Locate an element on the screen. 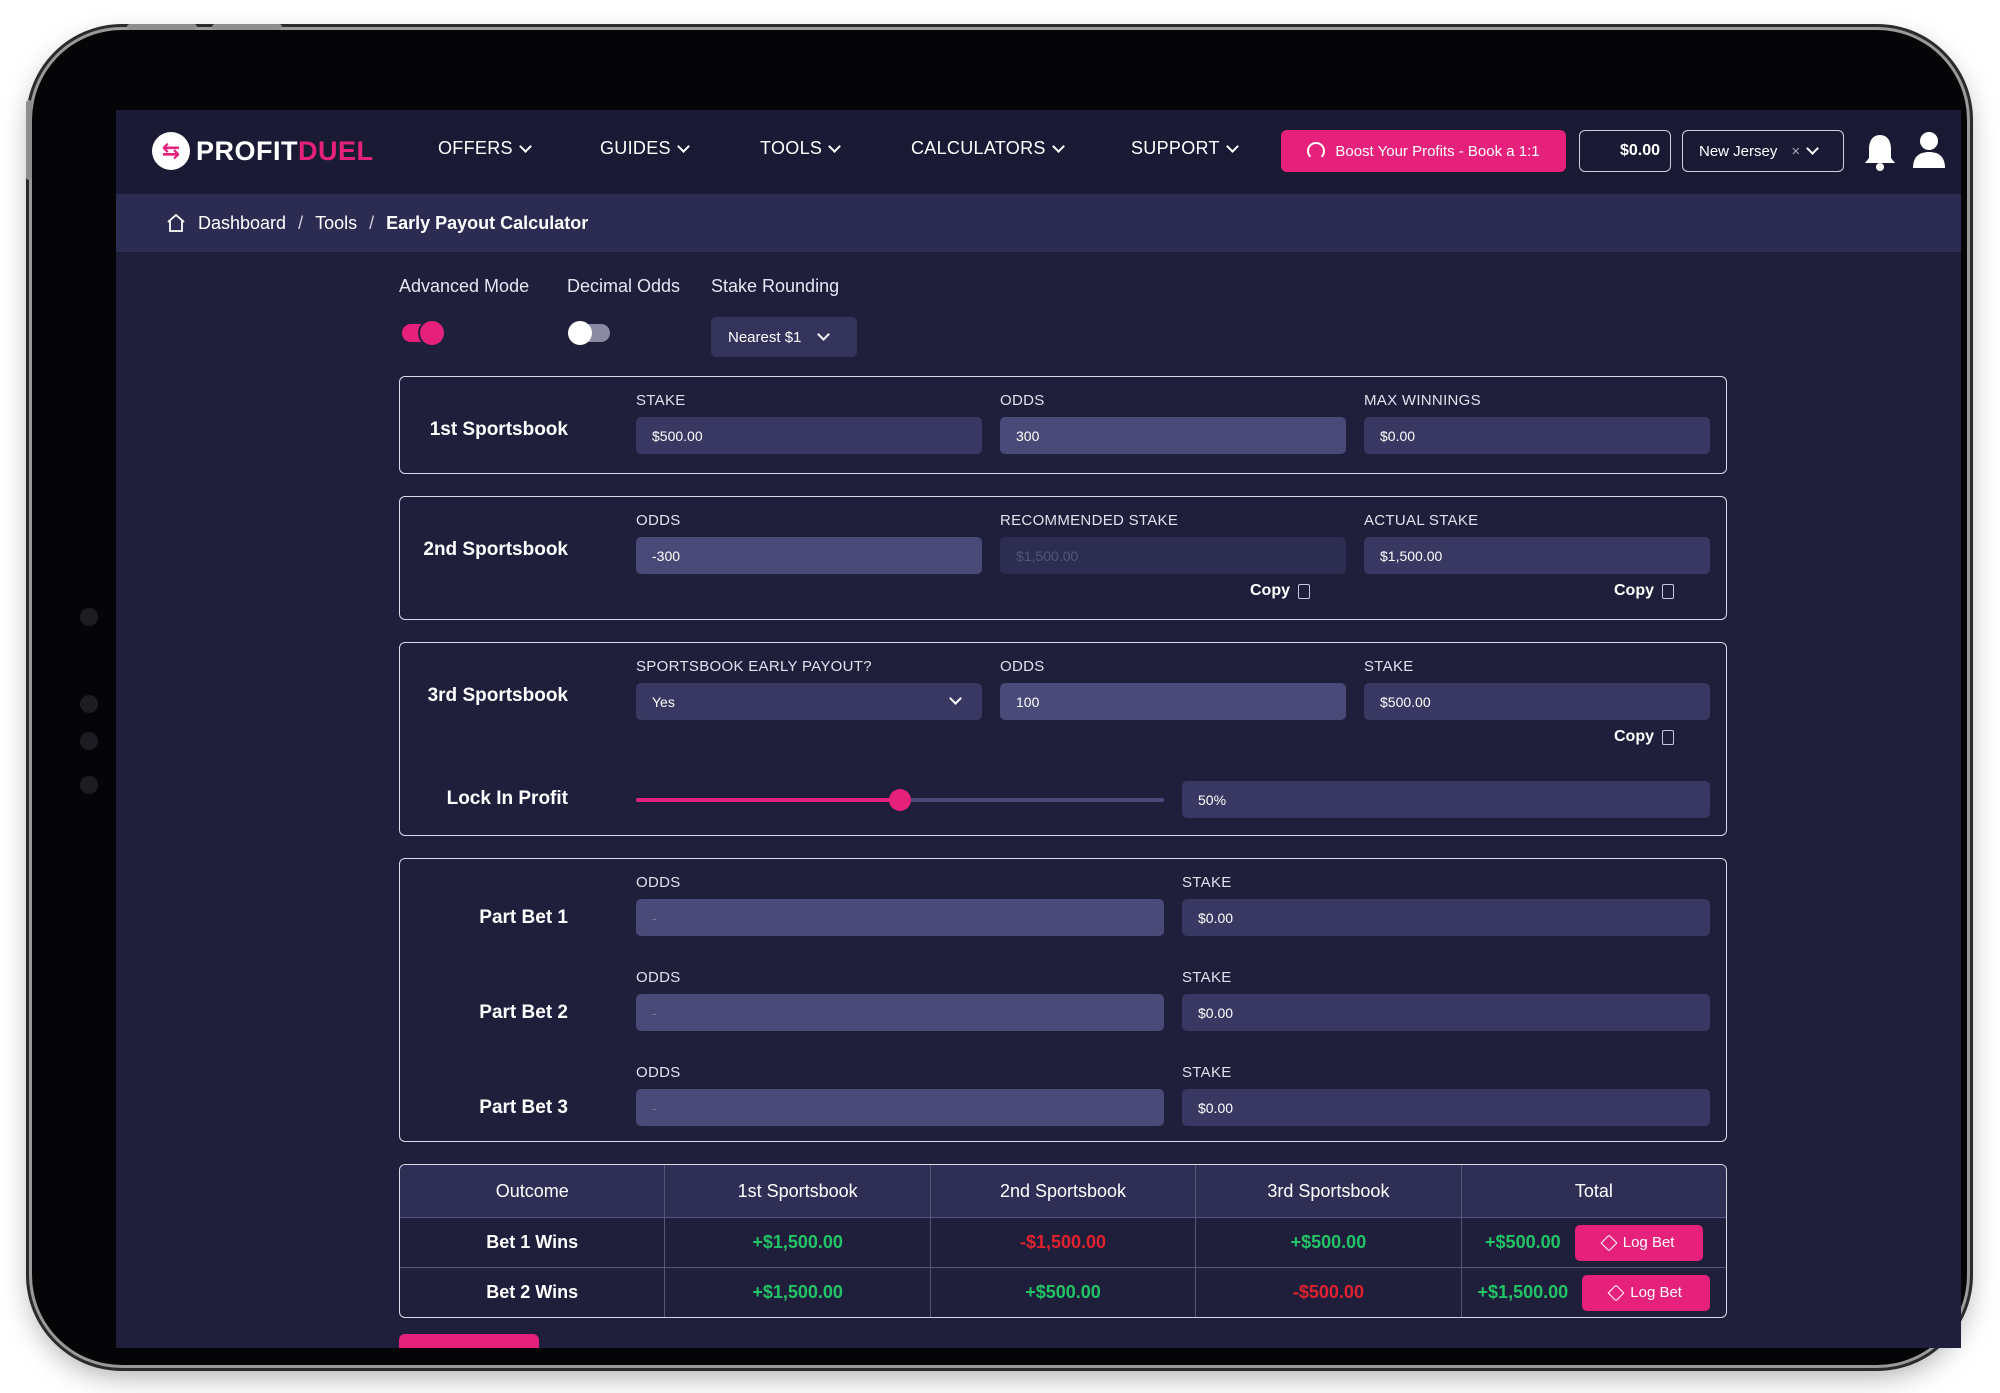  max-winnings-input: $0.00 is located at coordinates (1537, 435).